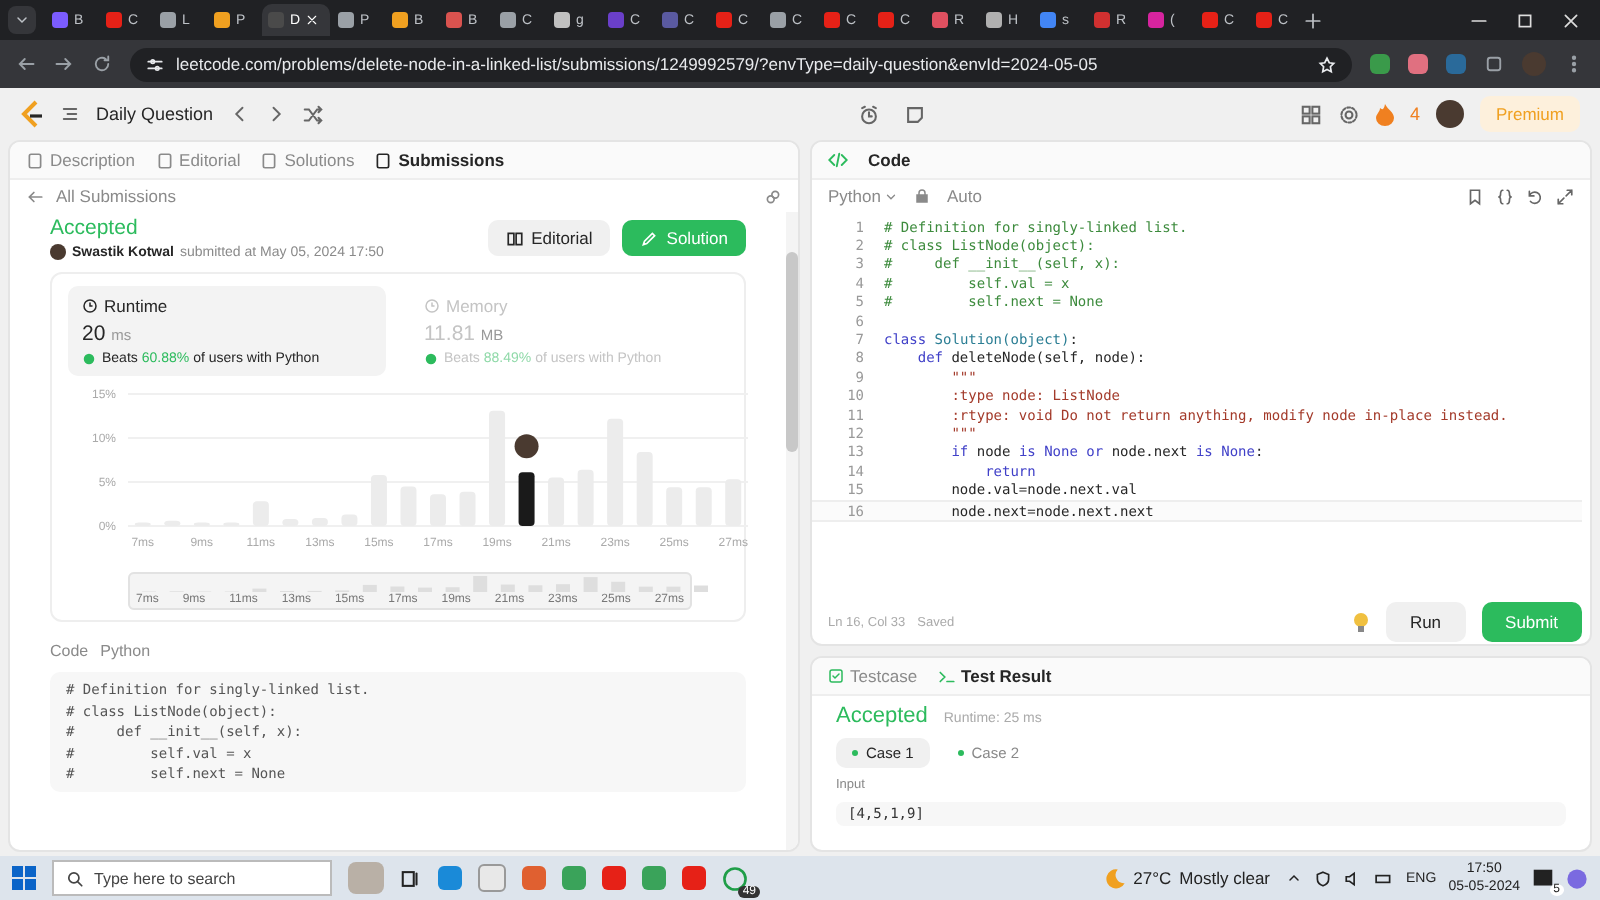 This screenshot has width=1600, height=900. Describe the element at coordinates (155, 64) in the screenshot. I see `site-settings-icon` at that location.